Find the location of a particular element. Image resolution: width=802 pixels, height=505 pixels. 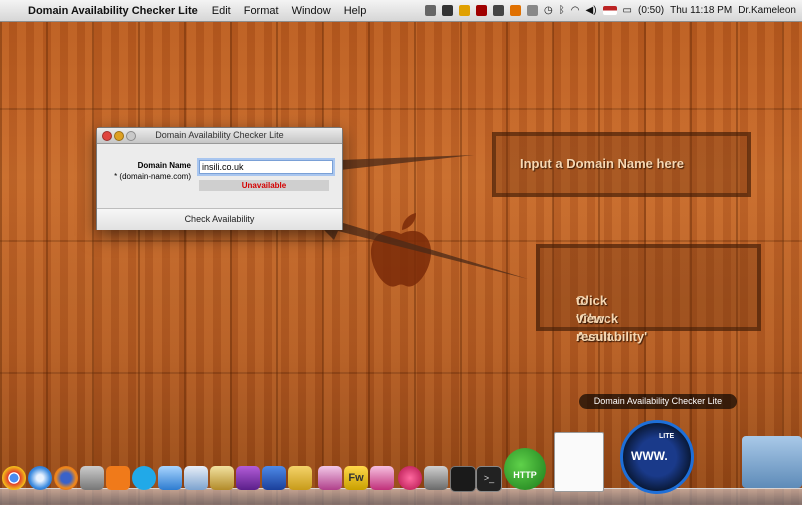

input-hint-note: Input a Domain Name here is located at coordinates (621, 164).